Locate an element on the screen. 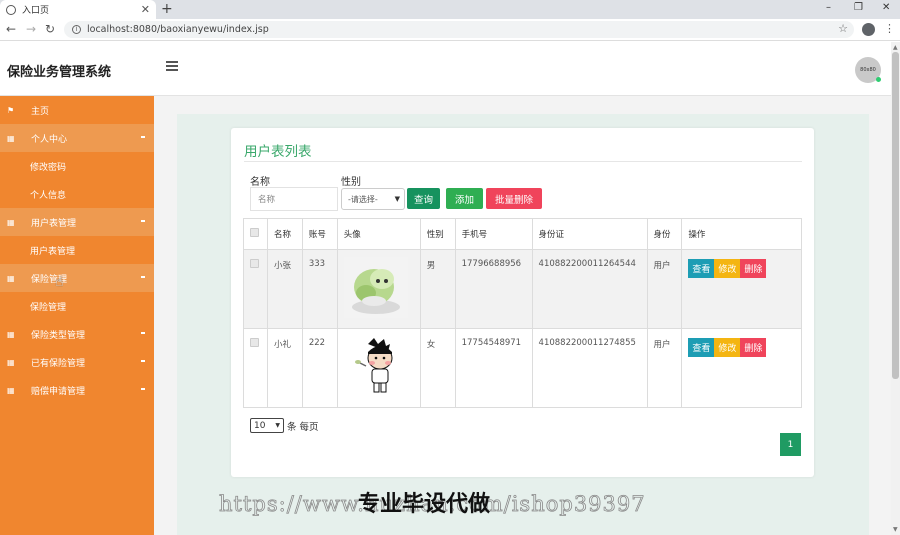 The image size is (900, 535). gender-label: 性别 is located at coordinates (351, 182).